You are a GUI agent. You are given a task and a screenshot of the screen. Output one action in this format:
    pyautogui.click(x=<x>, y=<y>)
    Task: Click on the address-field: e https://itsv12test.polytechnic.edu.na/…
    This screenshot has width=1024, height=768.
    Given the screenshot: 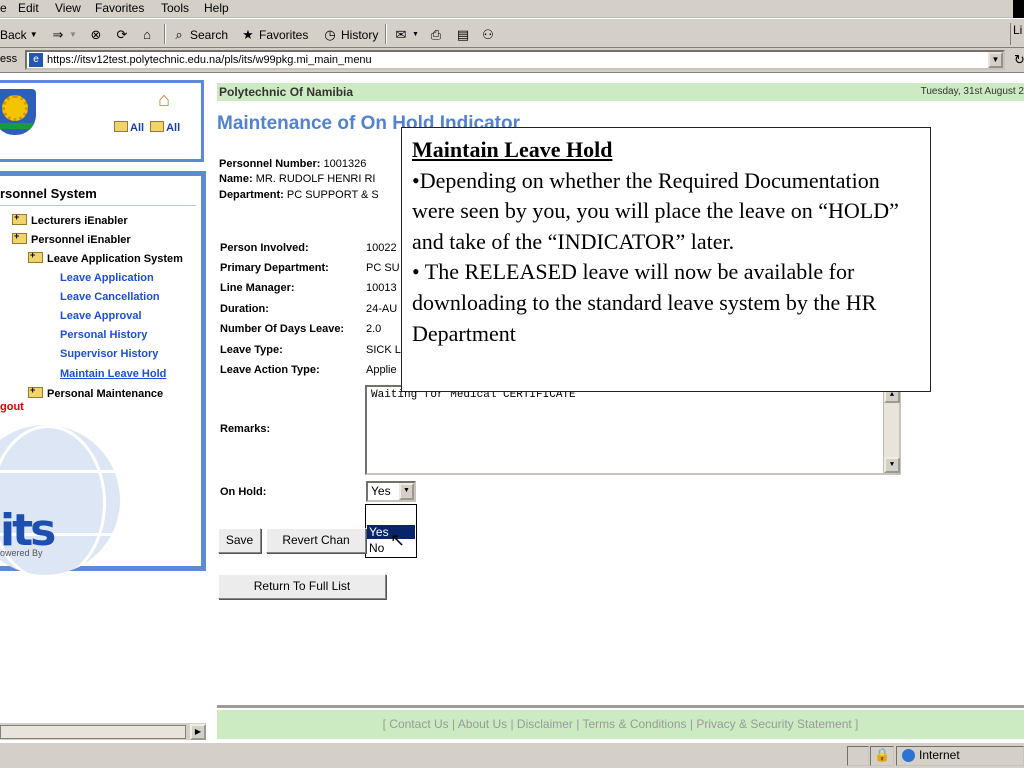 What is the action you would take?
    pyautogui.click(x=515, y=60)
    